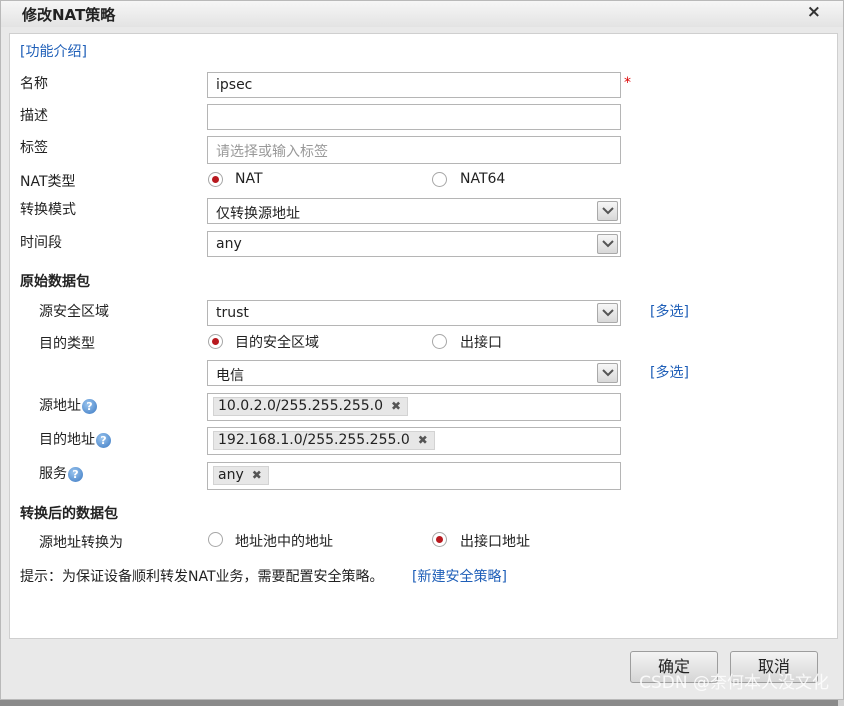  Describe the element at coordinates (414, 85) in the screenshot. I see `name-input: ipsec` at that location.